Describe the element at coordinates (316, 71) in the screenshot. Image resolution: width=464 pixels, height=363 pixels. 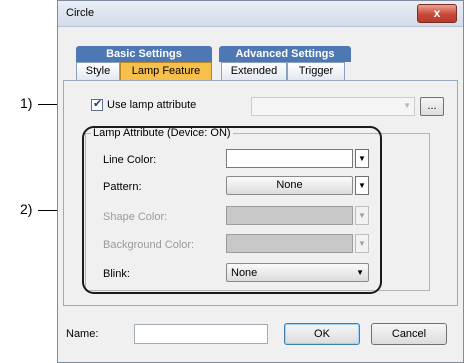
I see `tab-trigger: Trigger` at that location.